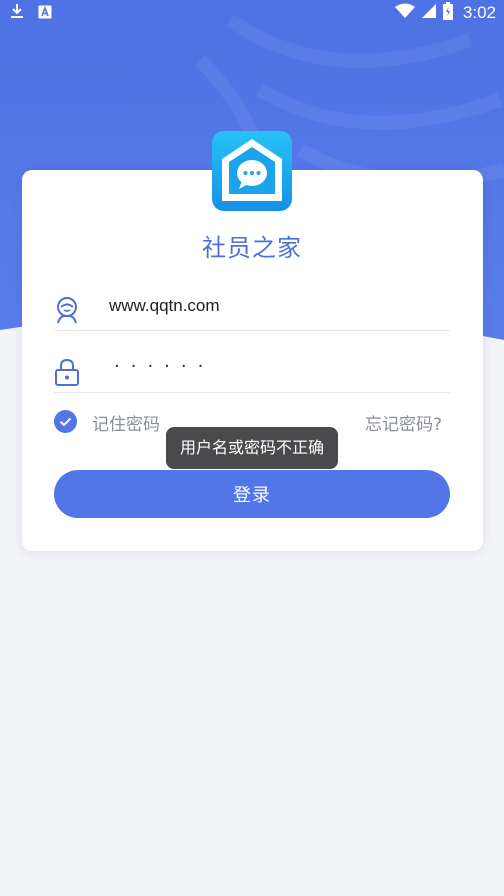 This screenshot has width=504, height=896. What do you see at coordinates (252, 13) in the screenshot?
I see `status-bar: 3:02` at bounding box center [252, 13].